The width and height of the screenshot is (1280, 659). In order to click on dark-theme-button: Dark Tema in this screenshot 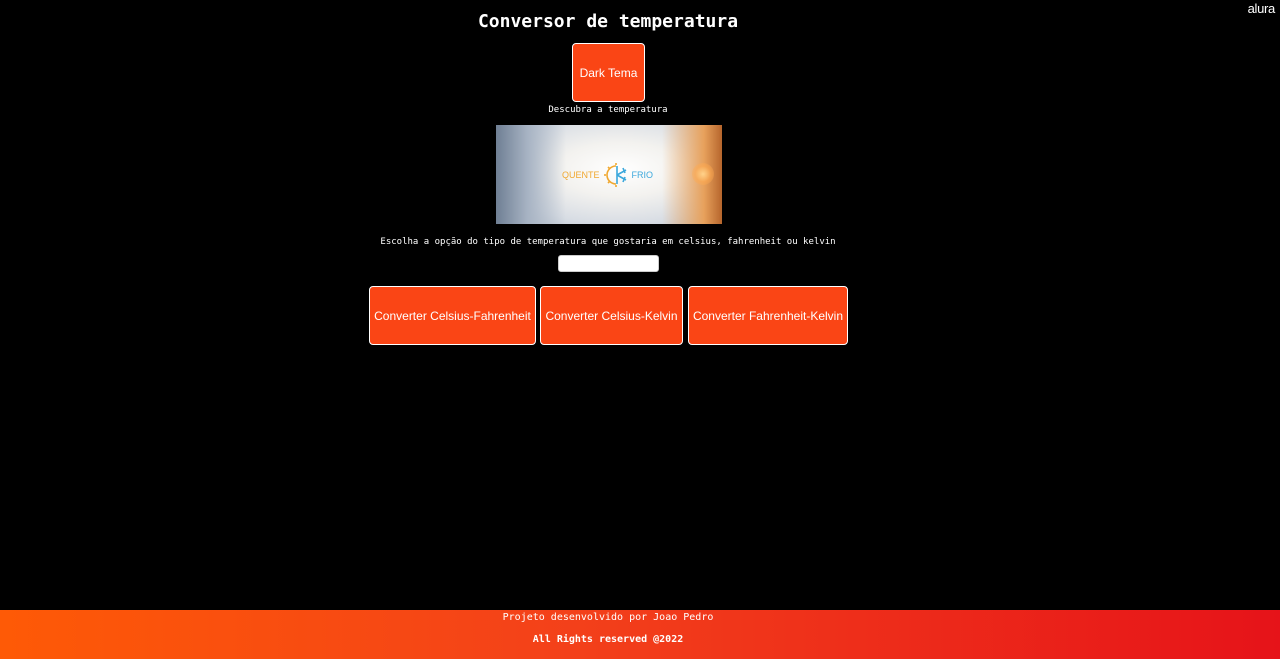, I will do `click(608, 72)`.